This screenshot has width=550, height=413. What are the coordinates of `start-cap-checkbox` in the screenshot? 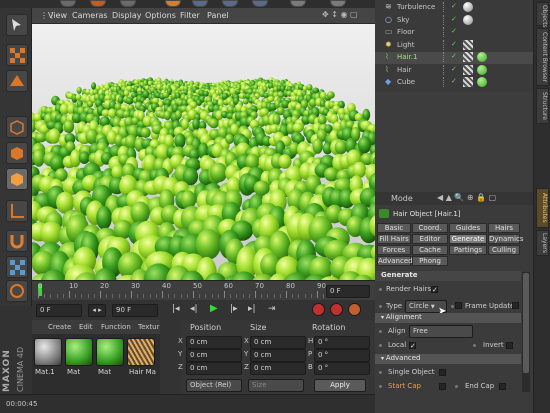 It's located at (442, 386).